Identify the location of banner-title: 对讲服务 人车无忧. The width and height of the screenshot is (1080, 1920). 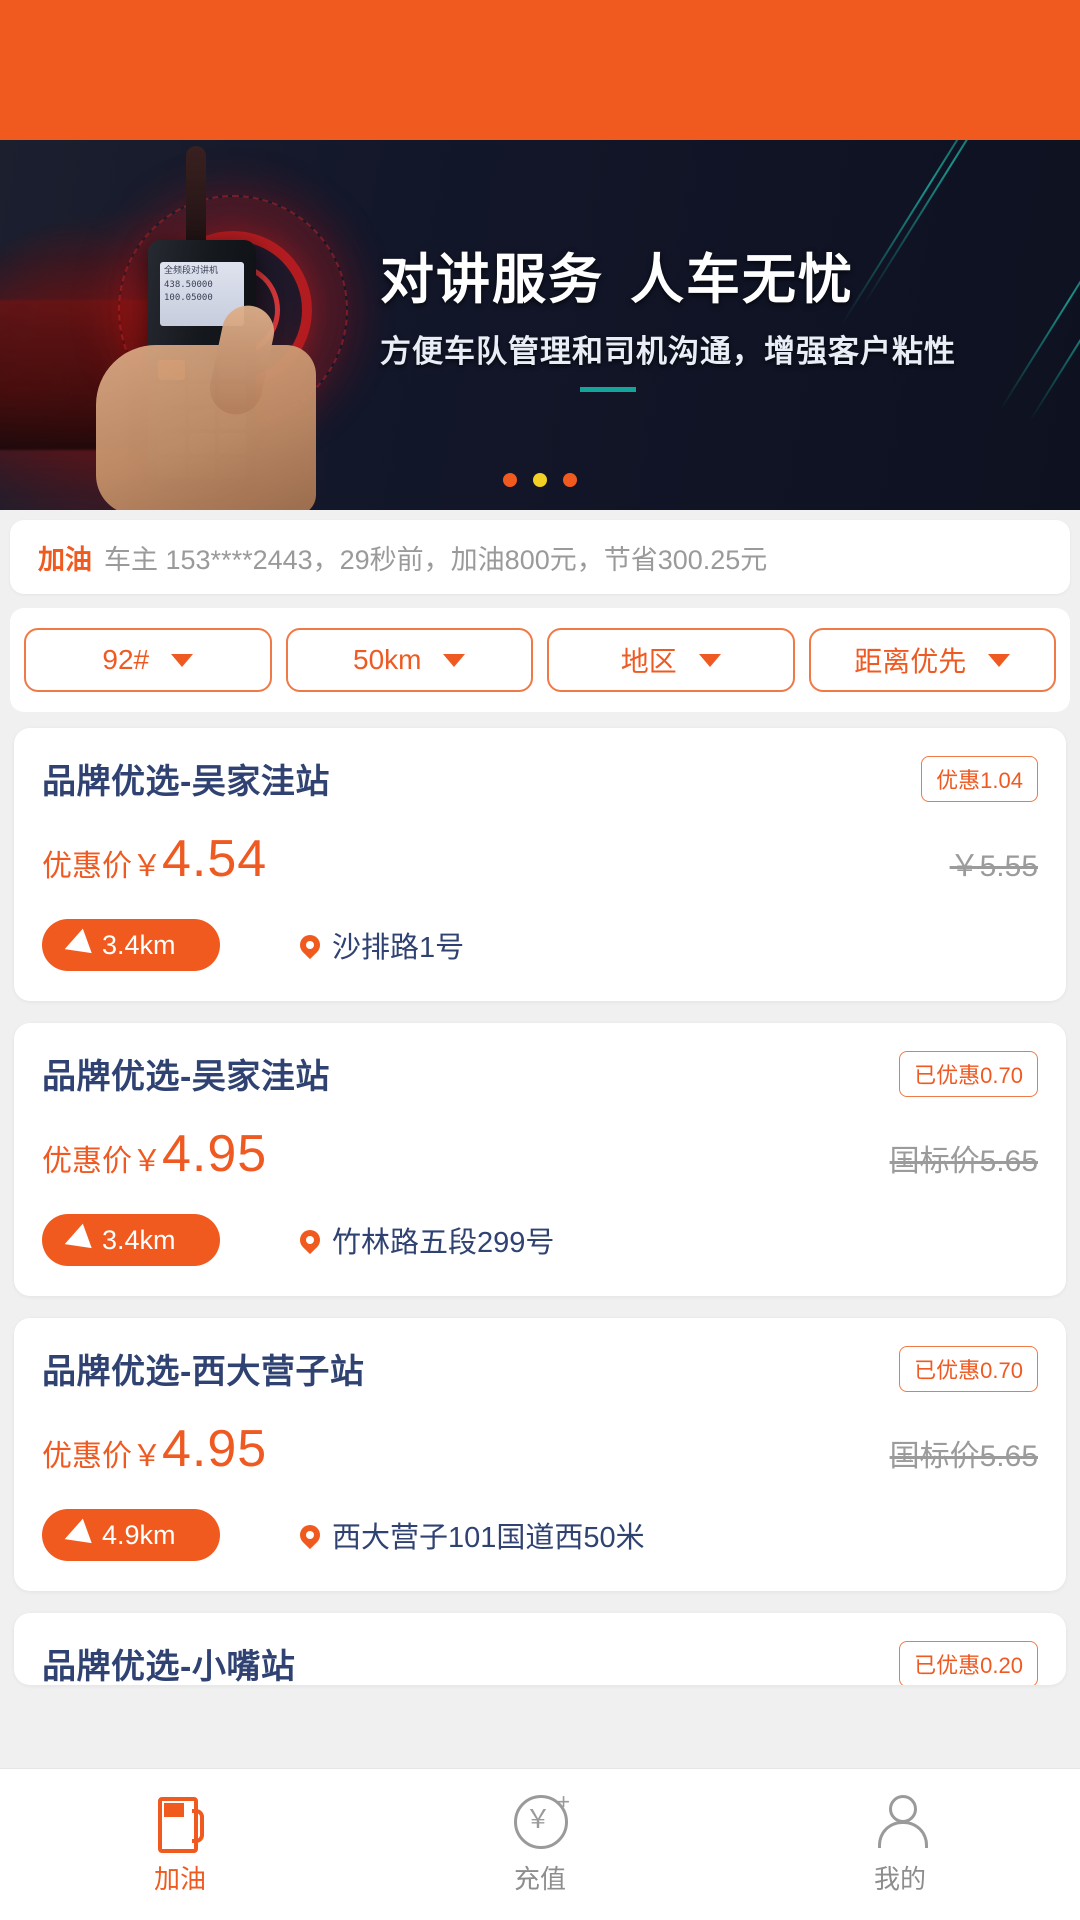
(710, 274).